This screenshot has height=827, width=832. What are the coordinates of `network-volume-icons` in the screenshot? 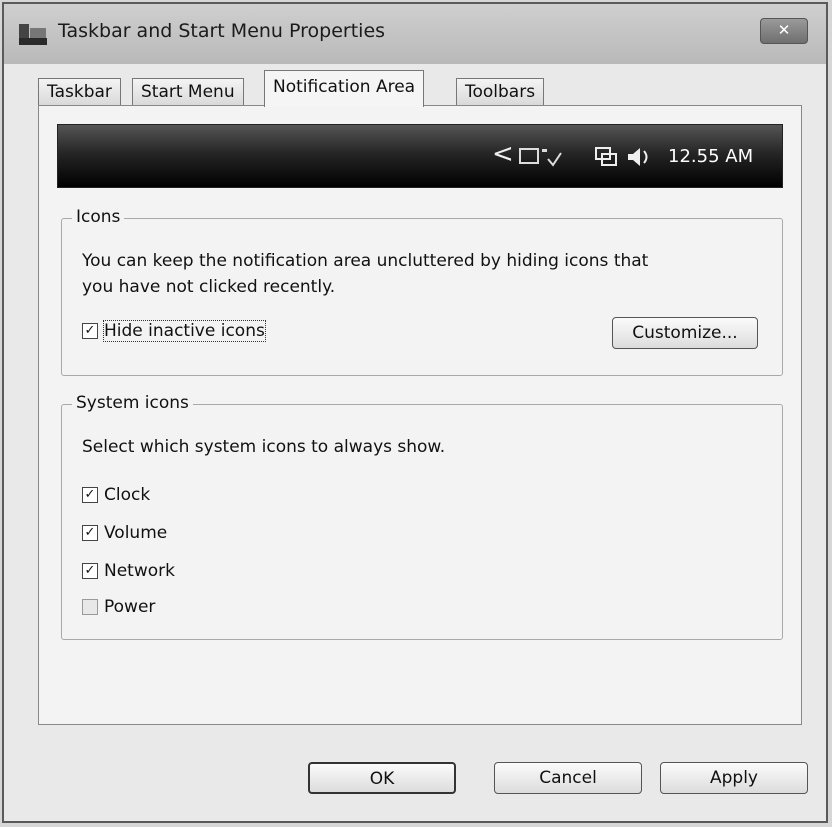 It's located at (621, 156).